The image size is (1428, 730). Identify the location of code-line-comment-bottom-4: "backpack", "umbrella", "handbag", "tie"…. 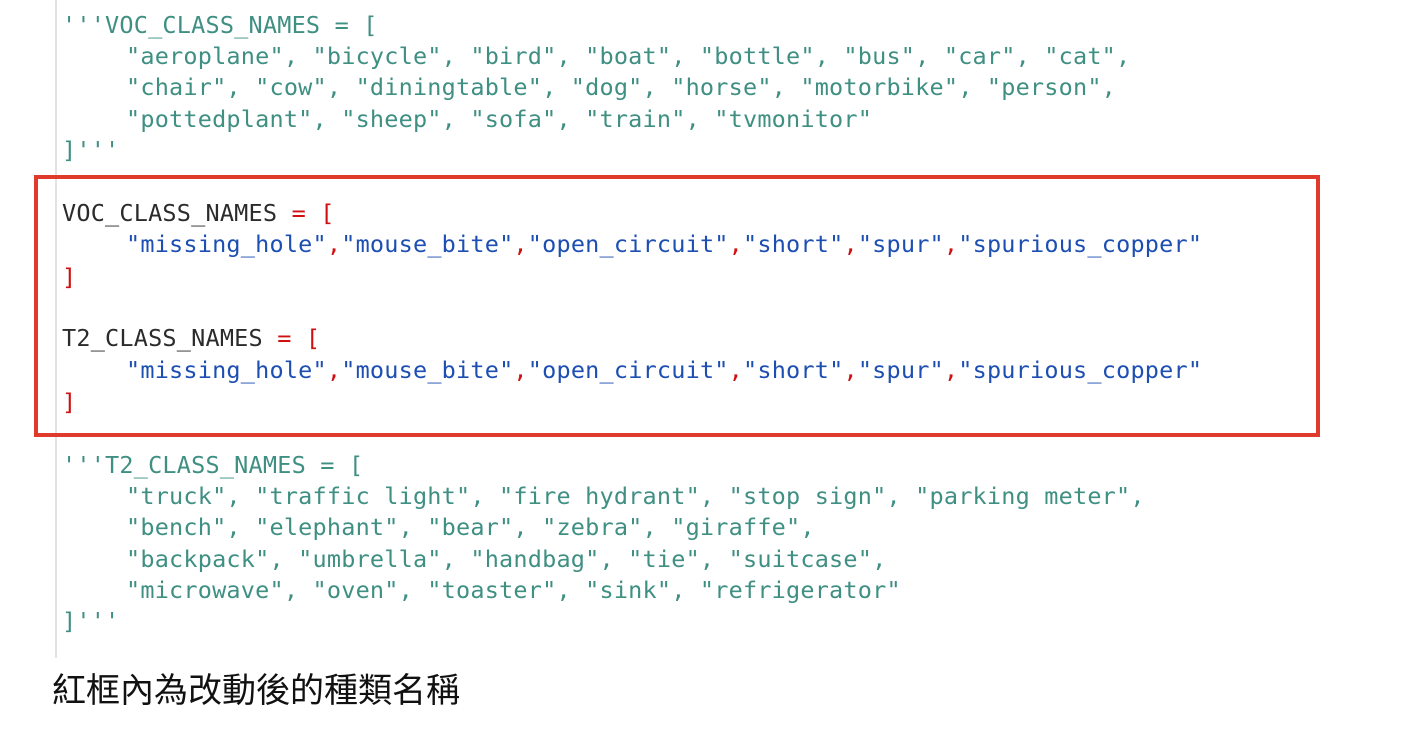
(506, 559).